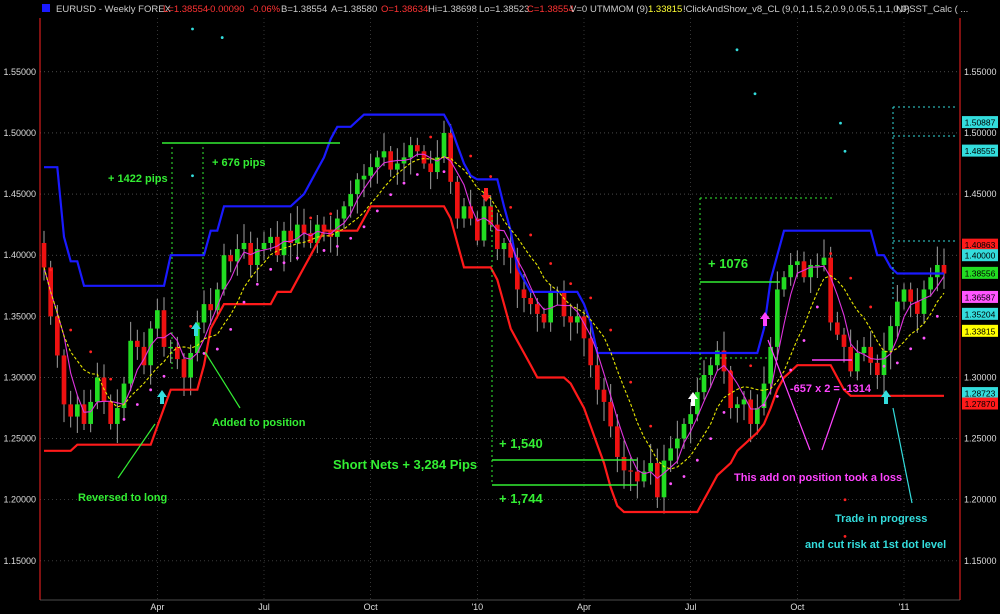 Image resolution: width=1000 pixels, height=614 pixels. What do you see at coordinates (114, 9) in the screenshot?
I see `header-symbol: EURUSD - Weekly FOREX` at bounding box center [114, 9].